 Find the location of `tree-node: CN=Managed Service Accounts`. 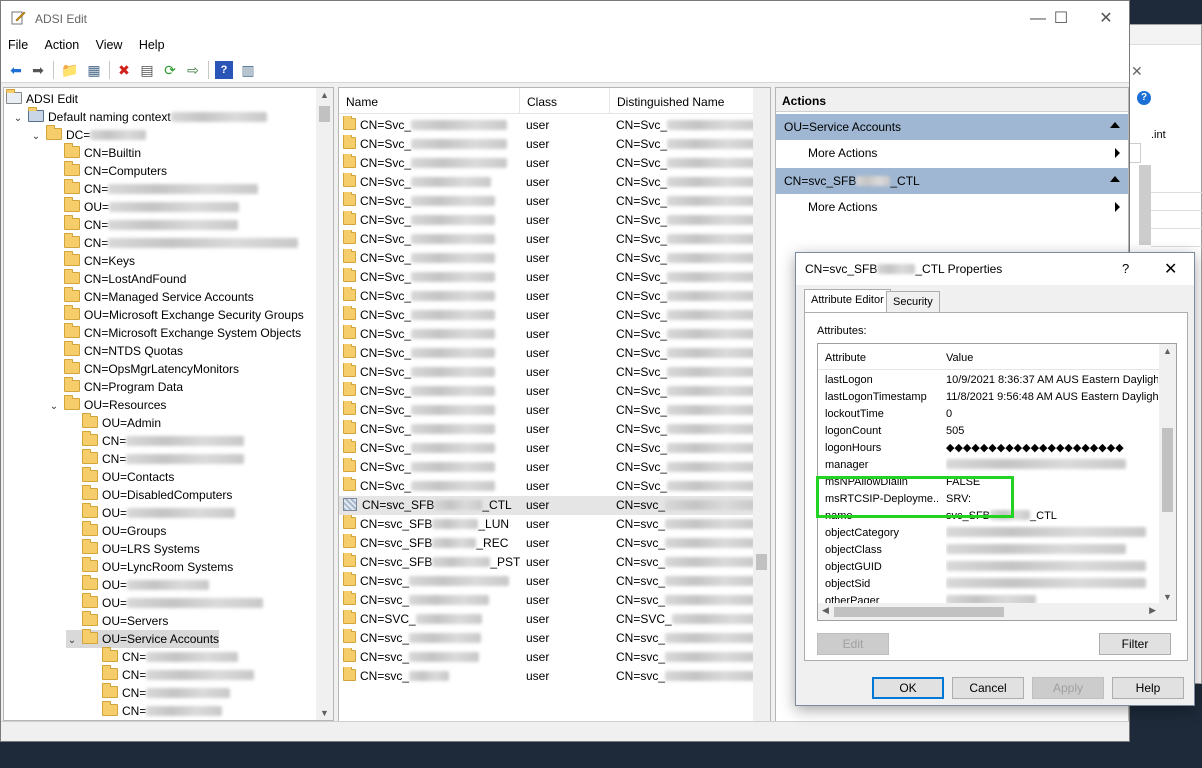

tree-node: CN=Managed Service Accounts is located at coordinates (159, 296).